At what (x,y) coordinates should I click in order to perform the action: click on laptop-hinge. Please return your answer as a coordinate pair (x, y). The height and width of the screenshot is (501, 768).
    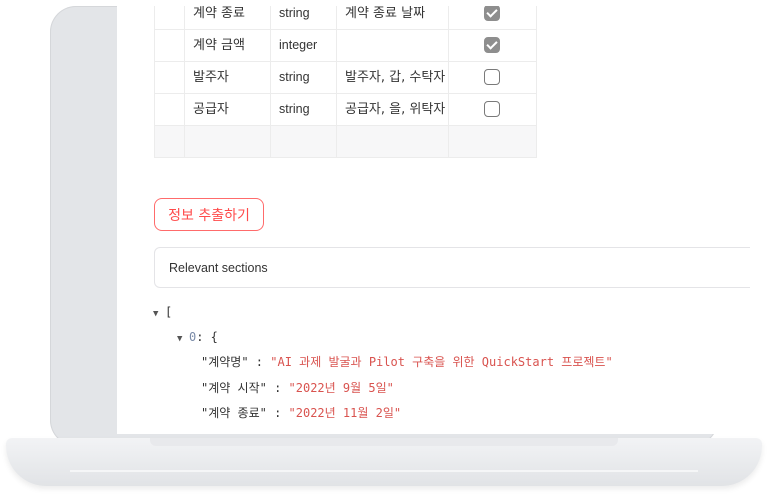
    Looking at the image, I should click on (384, 442).